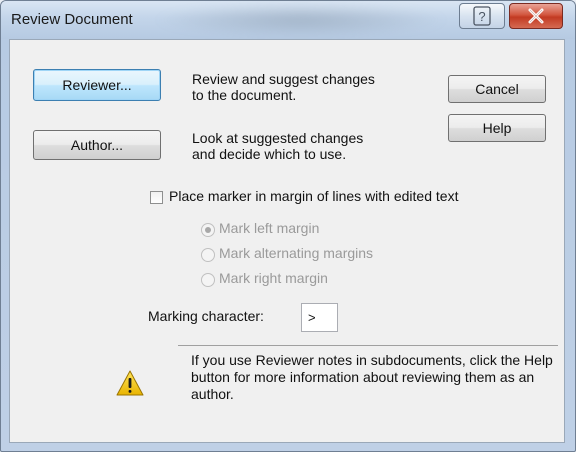 This screenshot has height=452, width=576. What do you see at coordinates (497, 89) in the screenshot?
I see `cancel-button: Cancel` at bounding box center [497, 89].